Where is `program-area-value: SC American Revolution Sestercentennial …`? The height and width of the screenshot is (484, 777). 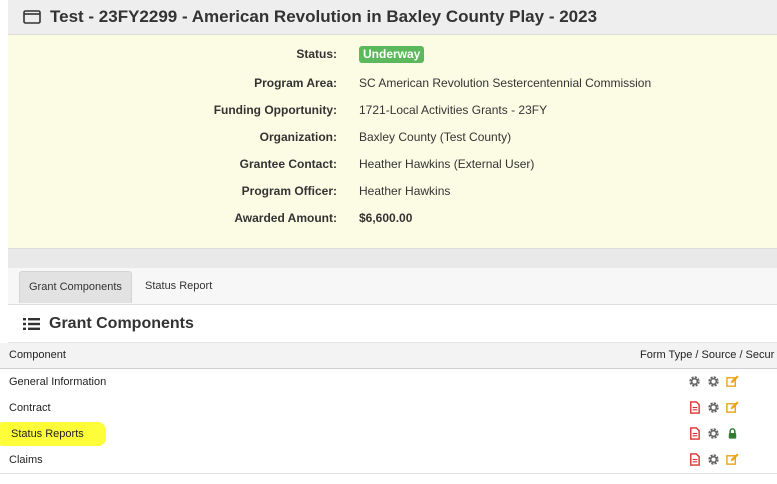 program-area-value: SC American Revolution Sestercentennial … is located at coordinates (505, 83).